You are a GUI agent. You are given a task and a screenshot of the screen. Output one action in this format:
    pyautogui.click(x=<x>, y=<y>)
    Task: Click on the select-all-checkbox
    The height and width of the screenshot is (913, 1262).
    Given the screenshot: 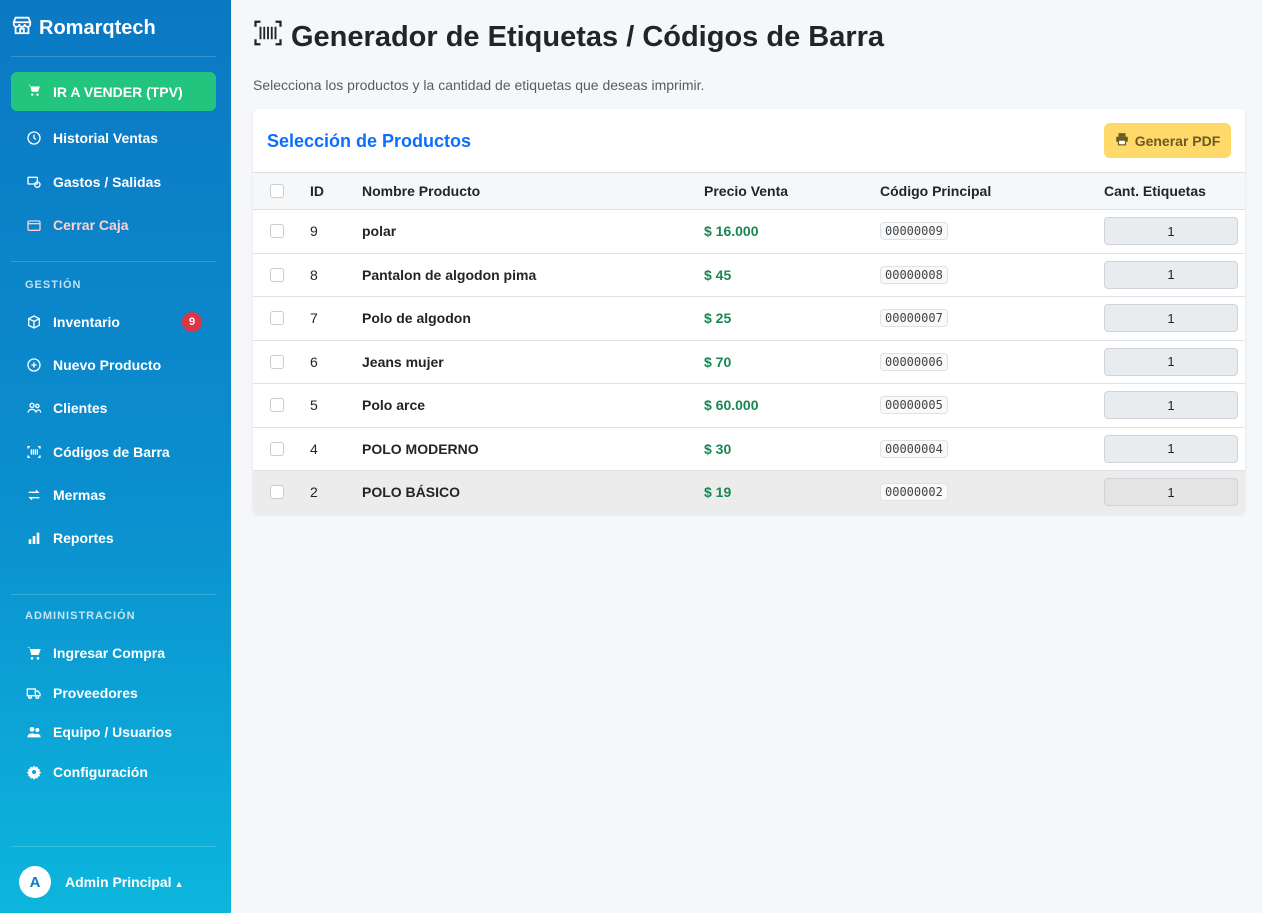 What is the action you would take?
    pyautogui.click(x=277, y=191)
    